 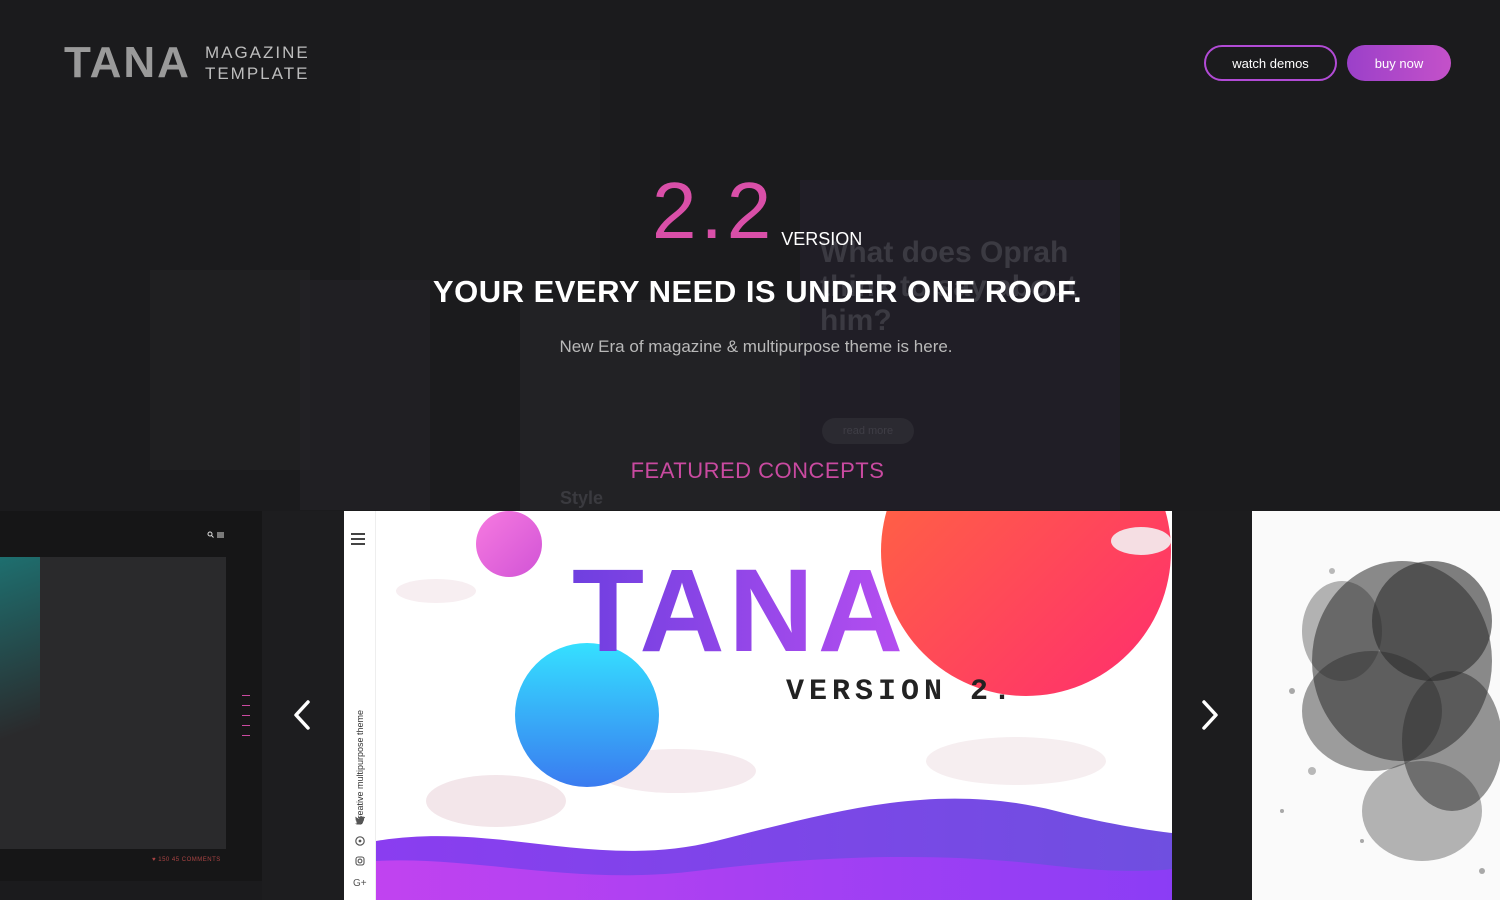 I want to click on logo-subtitle-line1: MAGAZINE, so click(x=257, y=52).